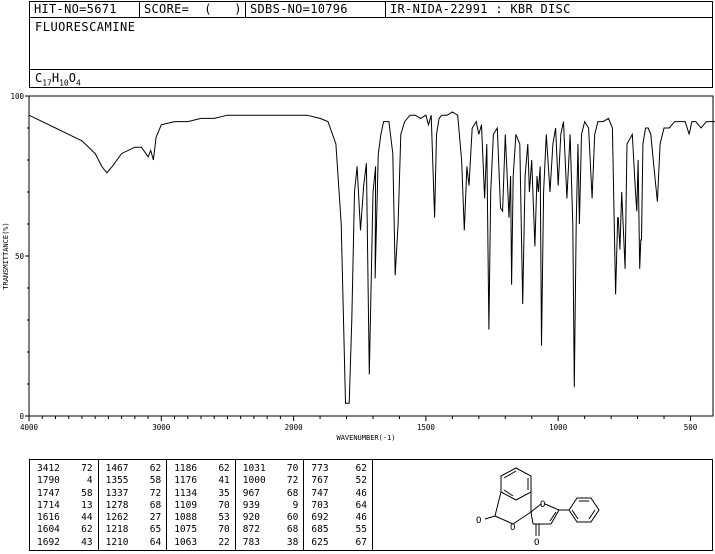 The width and height of the screenshot is (715, 554). I want to click on peak-wavenumber: 1714, so click(48, 505).